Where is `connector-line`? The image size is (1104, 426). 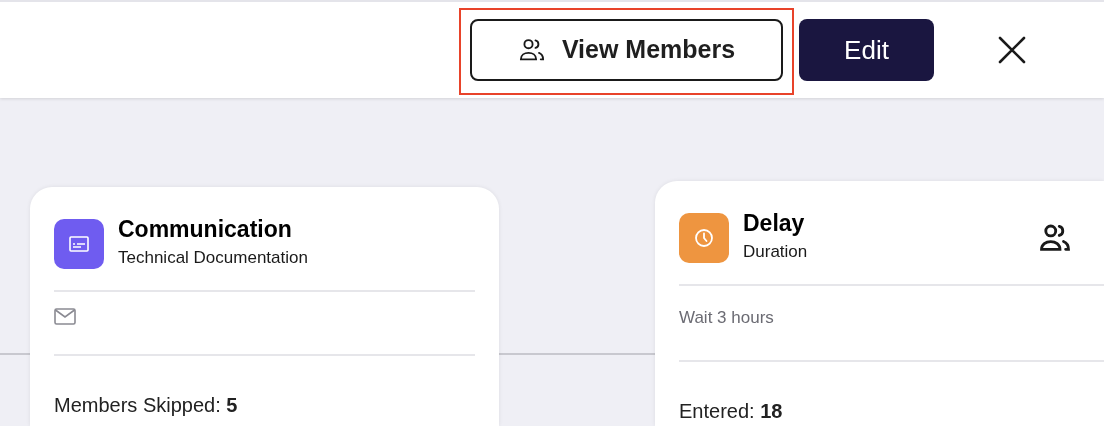 connector-line is located at coordinates (15, 354).